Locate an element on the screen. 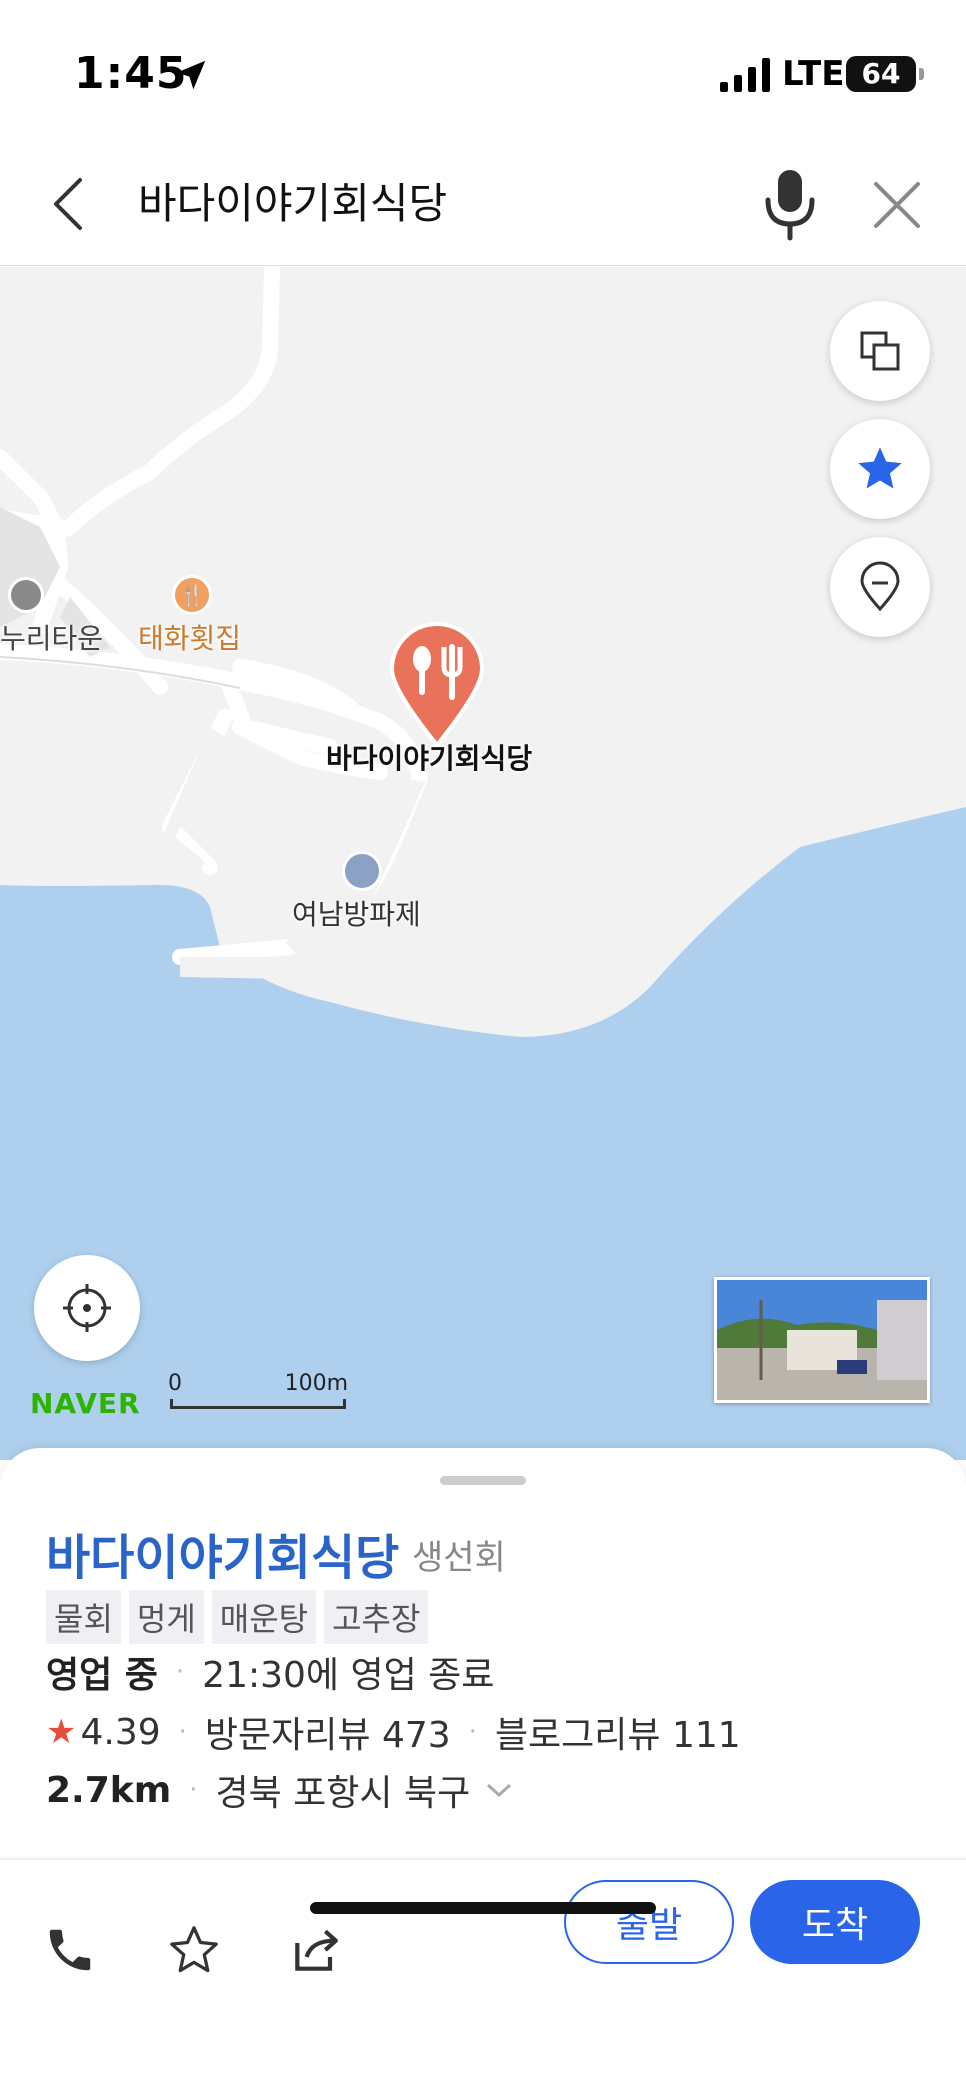 This screenshot has height=2092, width=966. place-name: 바다이야기회식당 is located at coordinates (222, 1553).